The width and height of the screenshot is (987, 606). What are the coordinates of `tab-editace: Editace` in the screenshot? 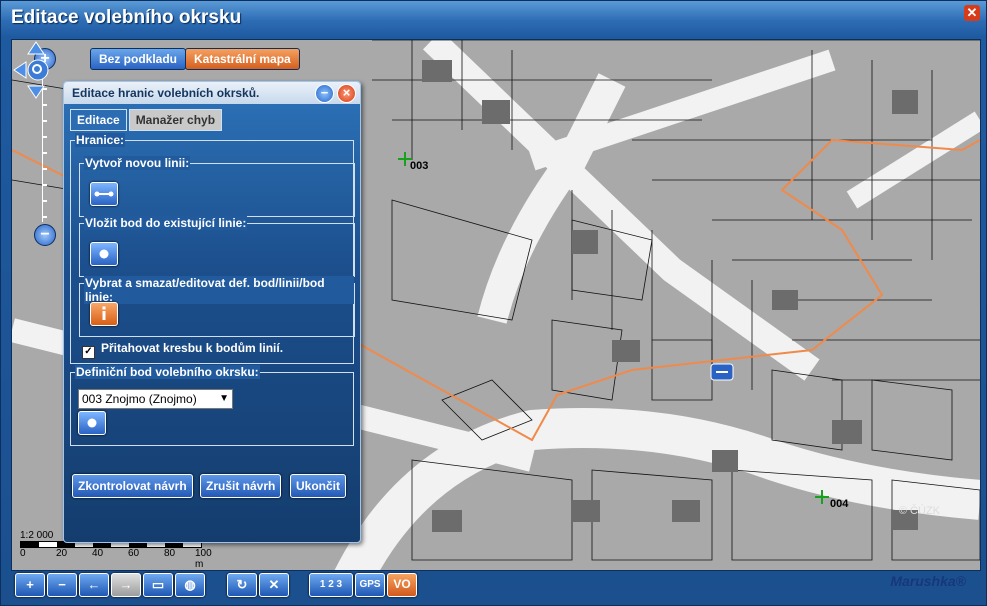 It's located at (98, 120).